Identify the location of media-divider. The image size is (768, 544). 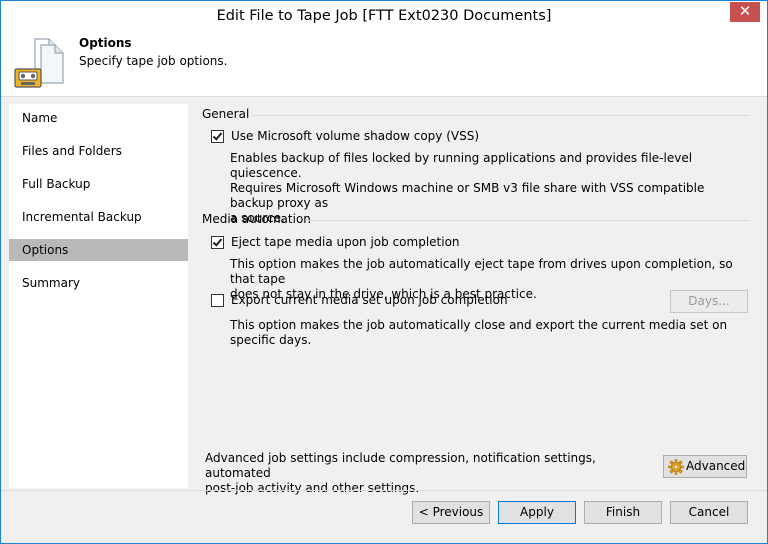
(528, 220).